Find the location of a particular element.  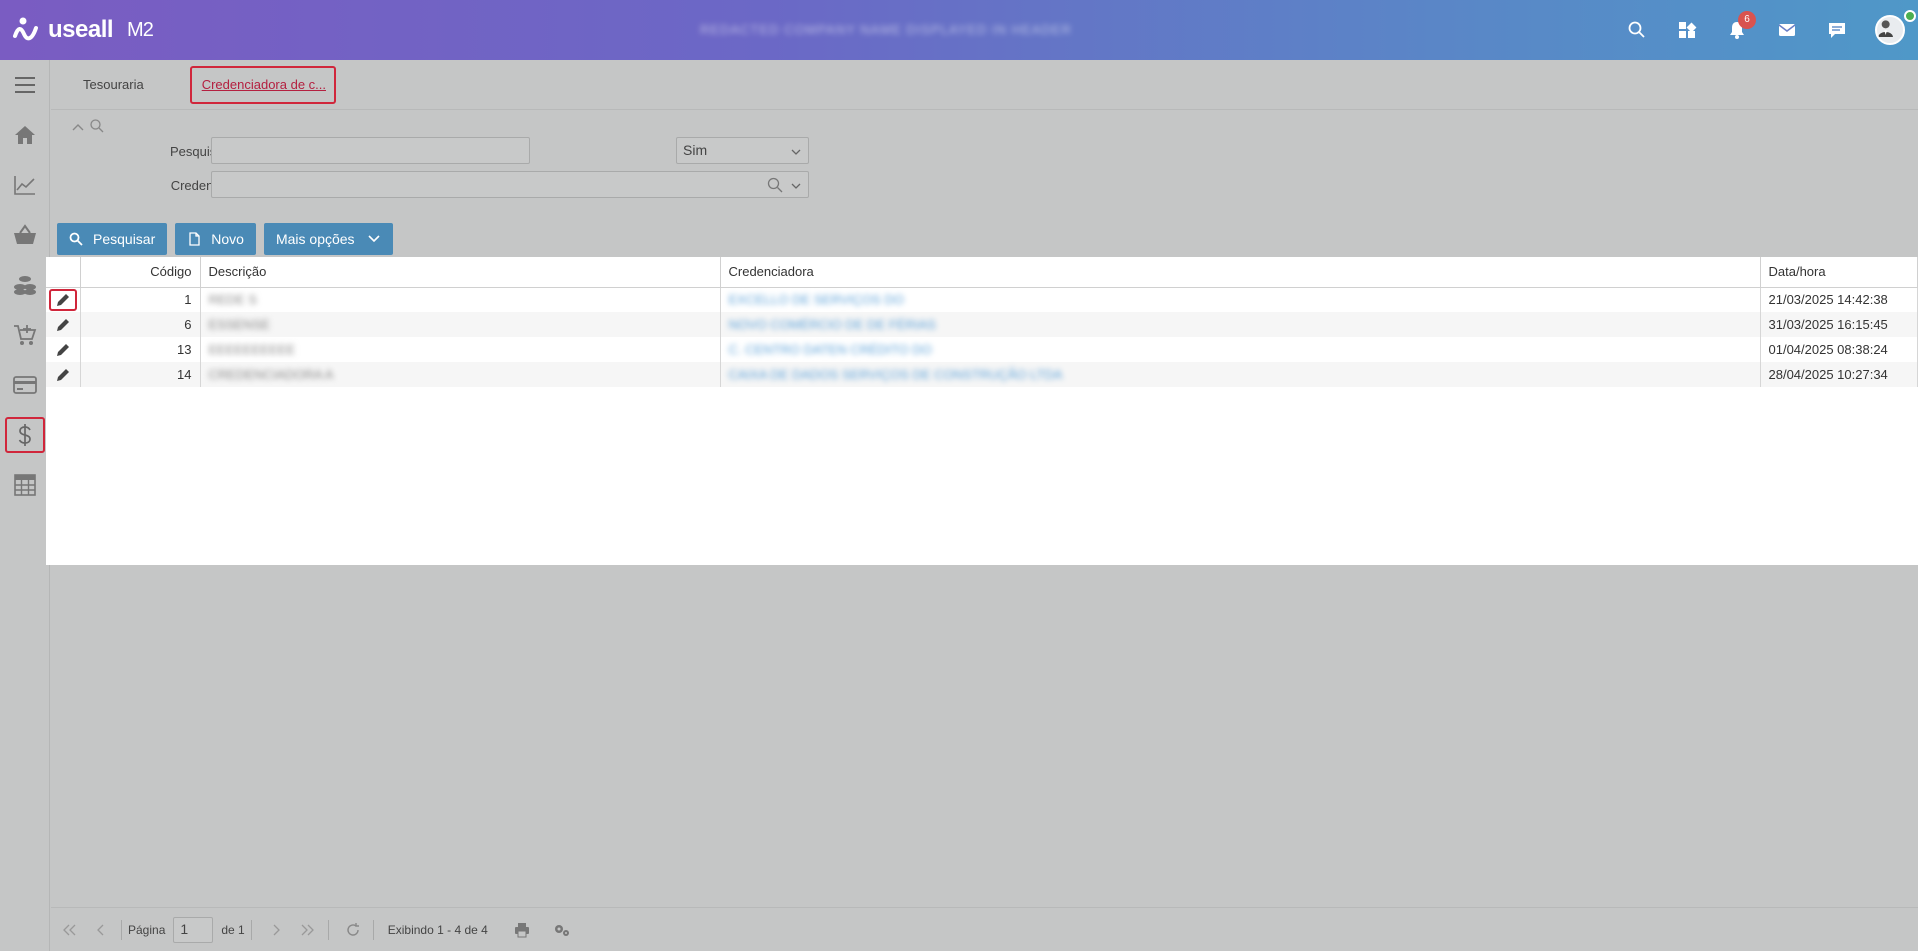

prev-page-button is located at coordinates (101, 930).